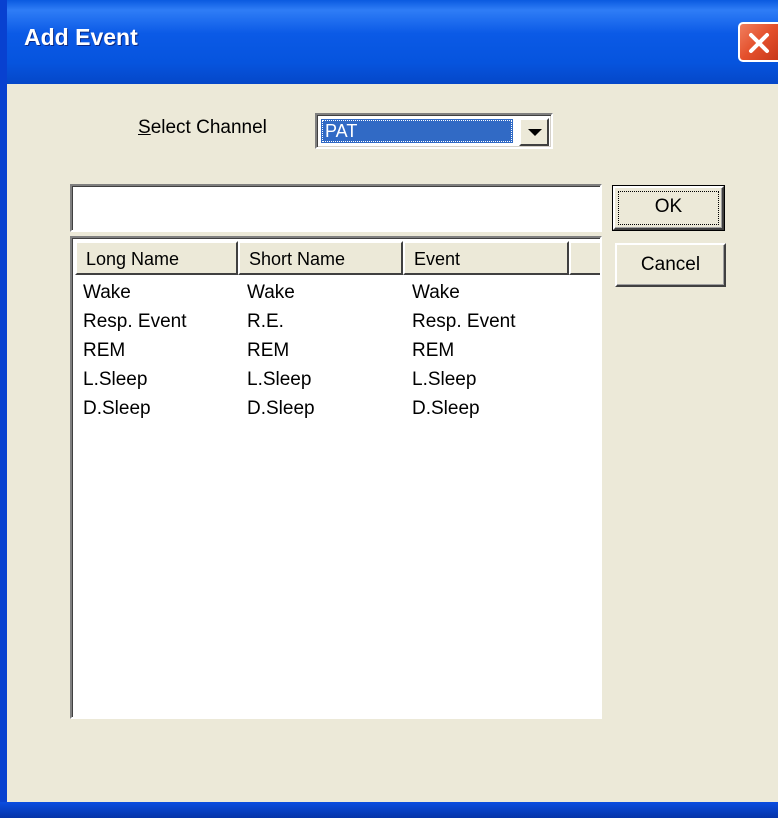  Describe the element at coordinates (117, 408) in the screenshot. I see `cell-long-name: D.Sleep` at that location.